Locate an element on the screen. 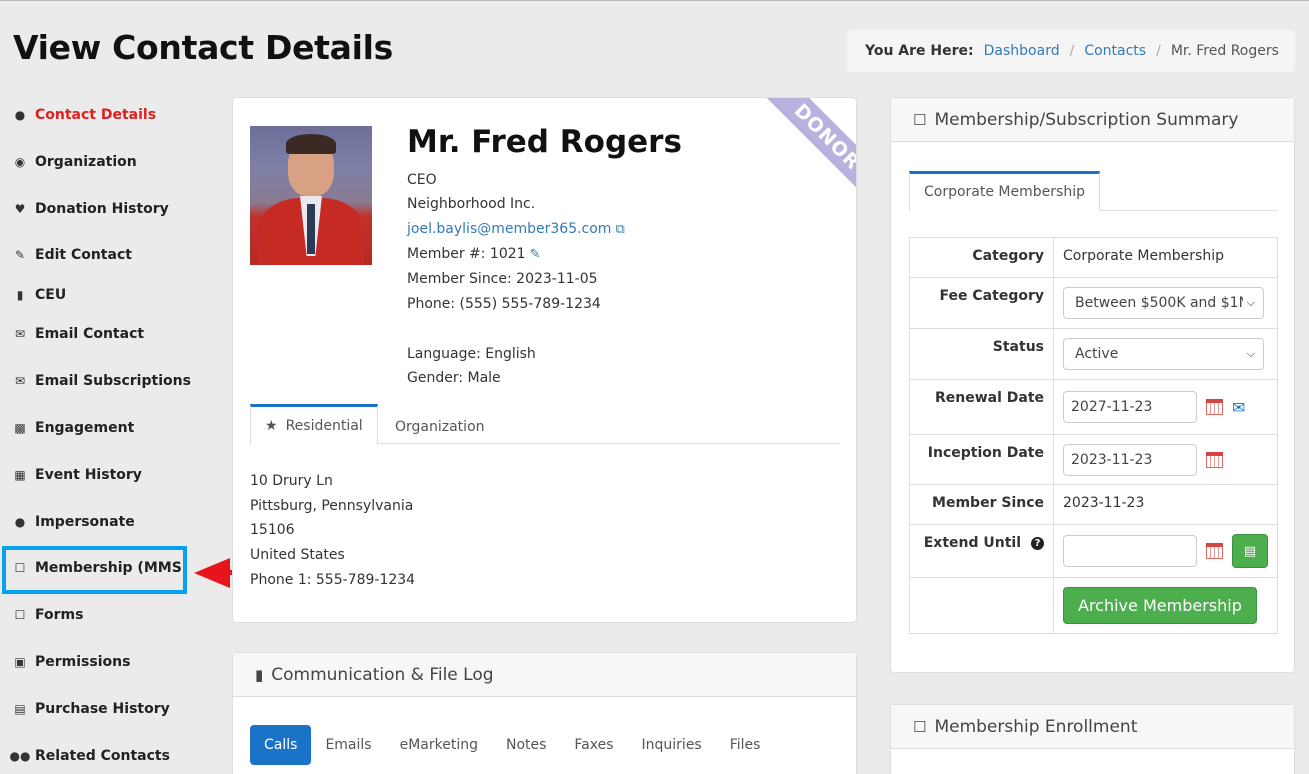  fee-category-select: Between $500K and $1M ⌵ is located at coordinates (1163, 303).